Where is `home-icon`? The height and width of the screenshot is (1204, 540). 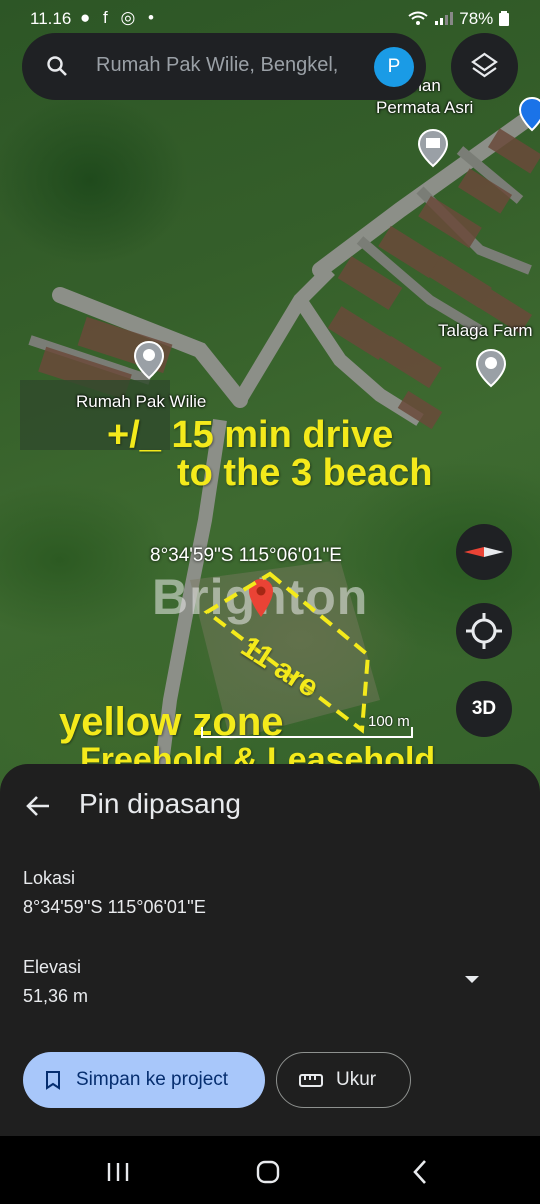
home-icon is located at coordinates (268, 1172).